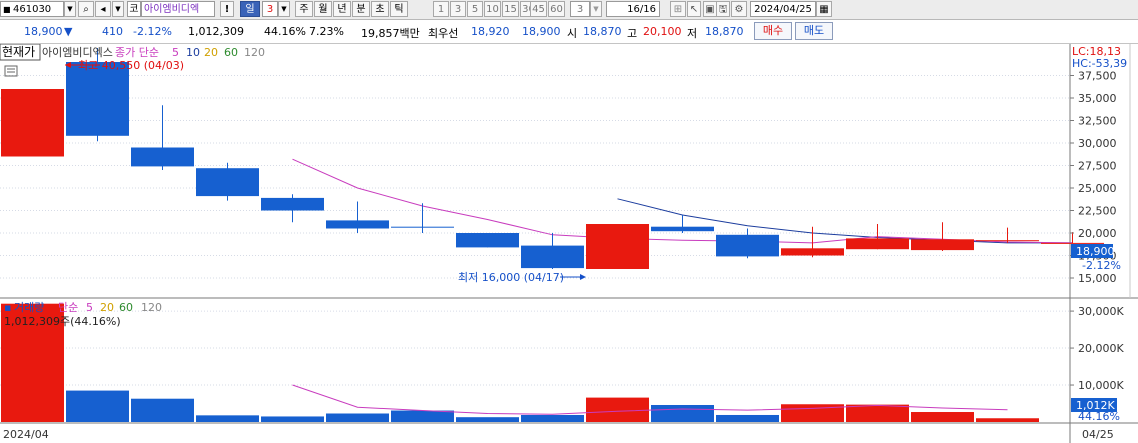 The image size is (1138, 443). I want to click on stock-code-input: ■ 461030, so click(32, 9).